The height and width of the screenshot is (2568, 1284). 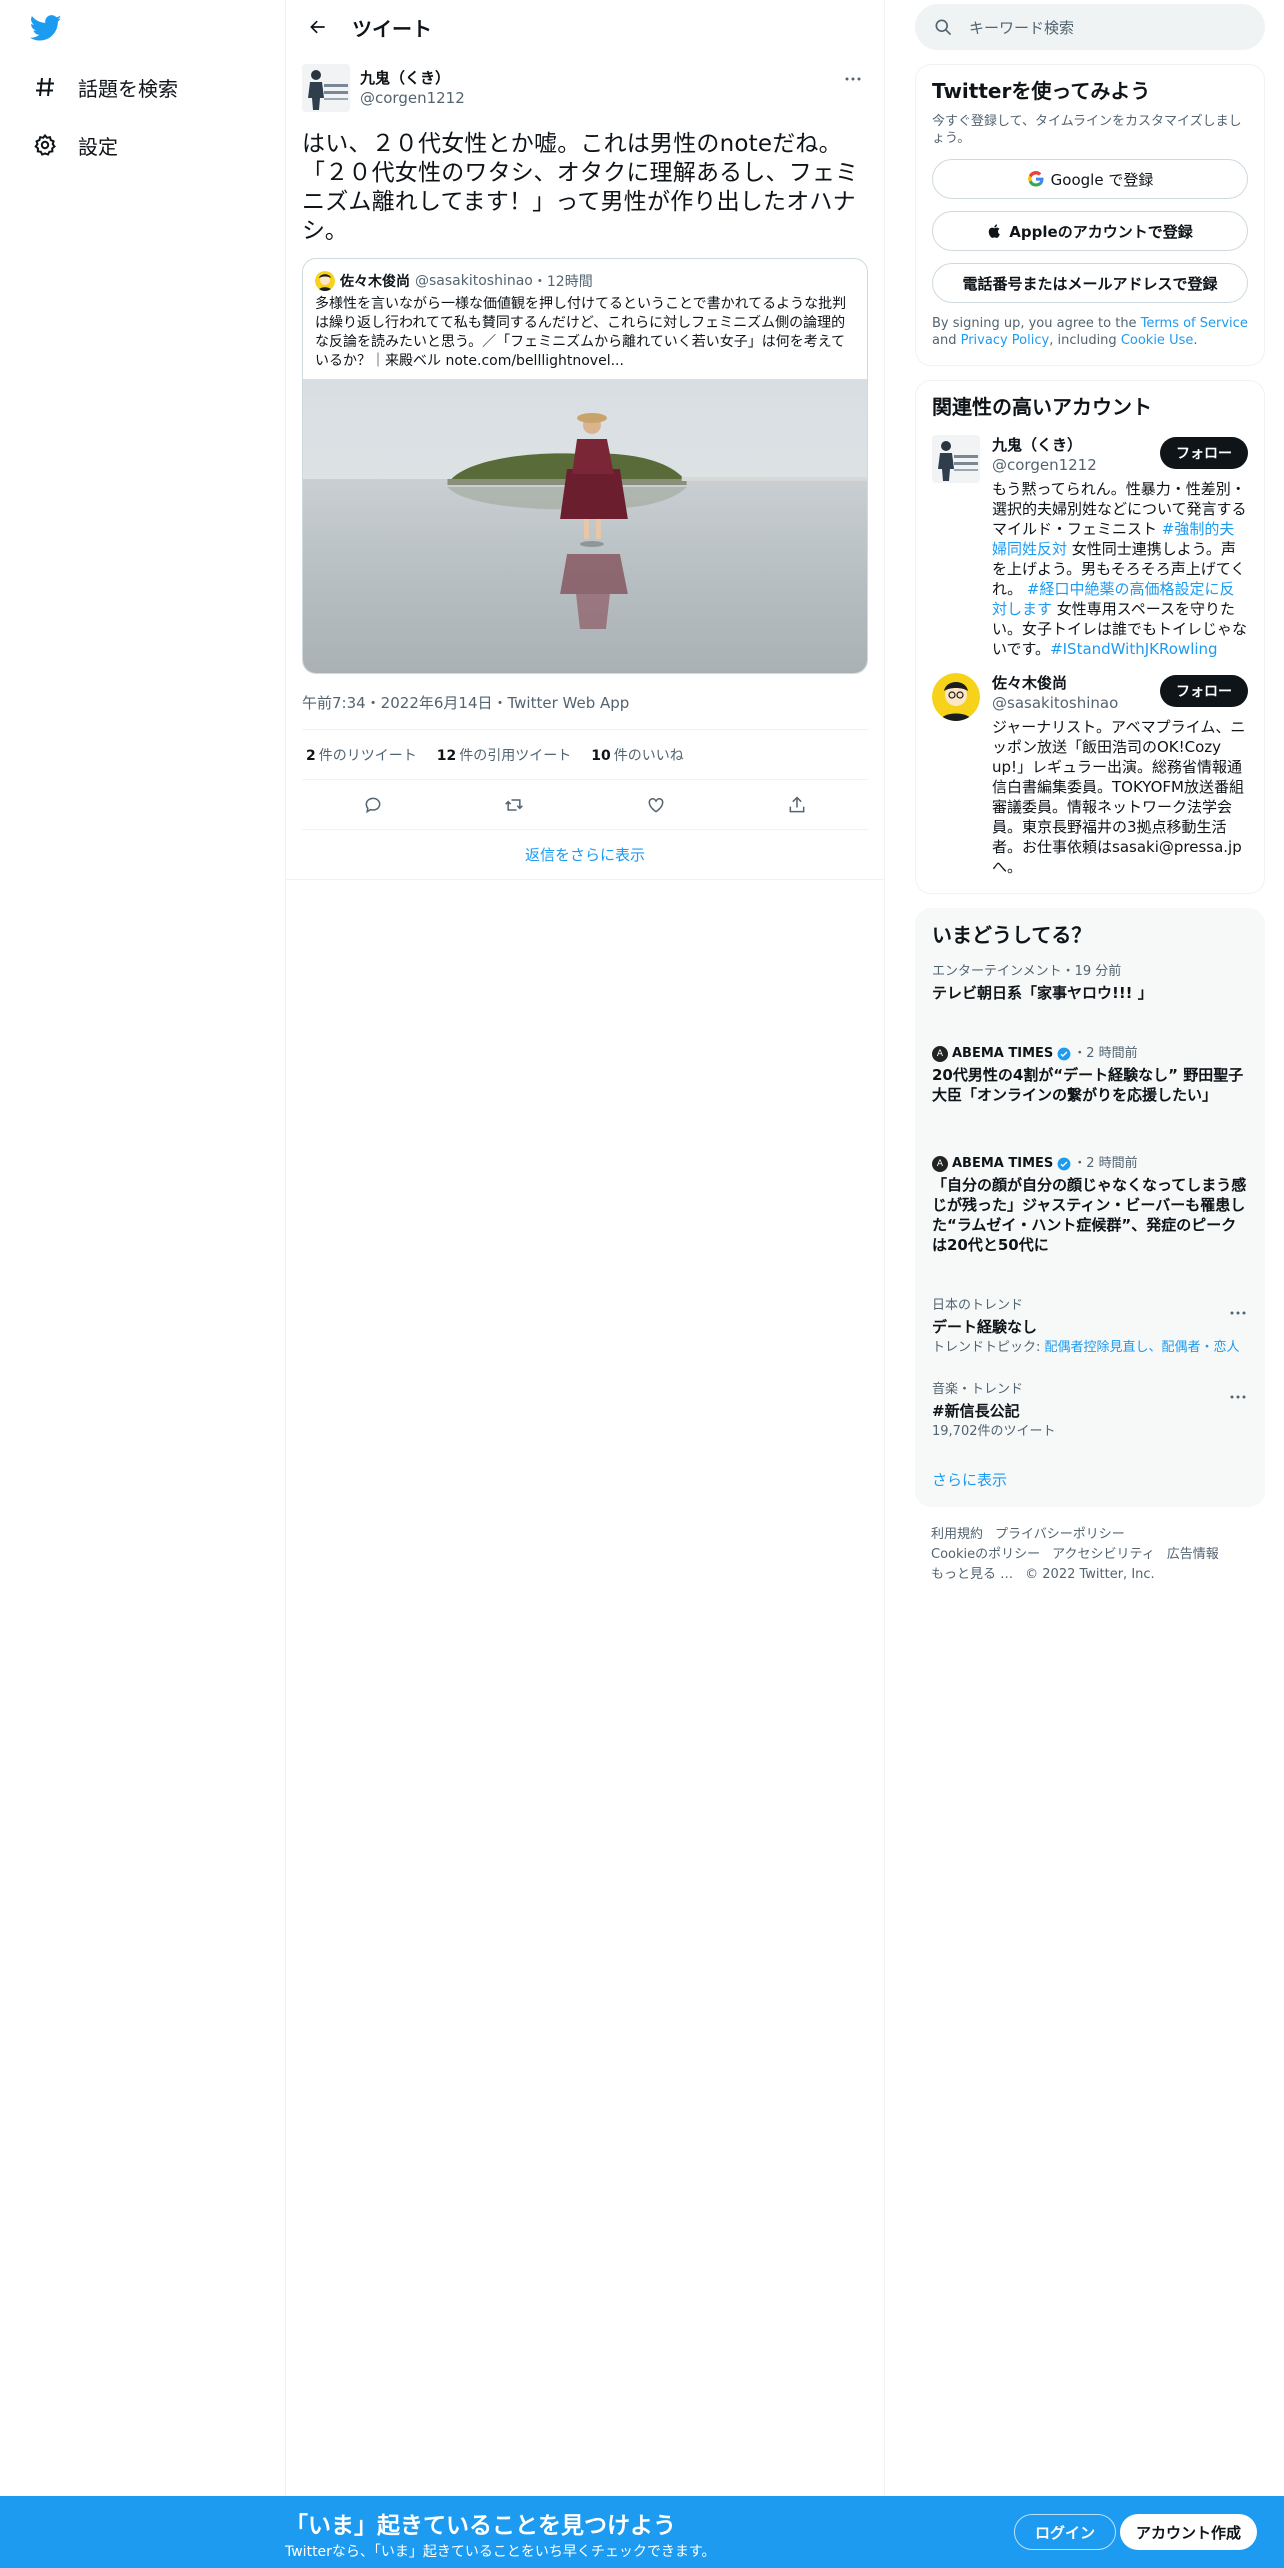 I want to click on banner-title: 「いま」起きていることを見つけよう, so click(x=480, y=2526).